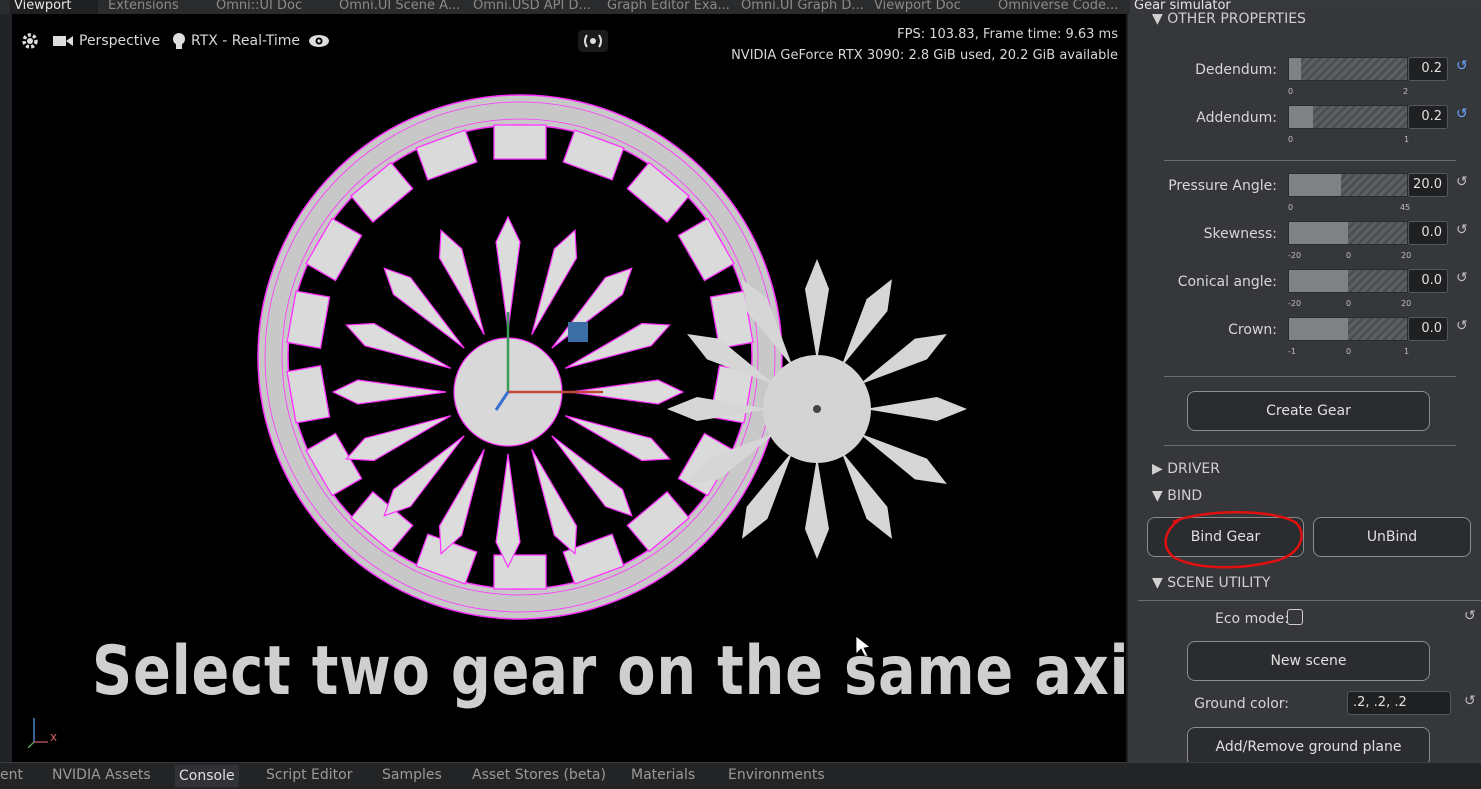 The height and width of the screenshot is (789, 1481). What do you see at coordinates (1349, 255) in the screenshot?
I see `skewness-mid: 0` at bounding box center [1349, 255].